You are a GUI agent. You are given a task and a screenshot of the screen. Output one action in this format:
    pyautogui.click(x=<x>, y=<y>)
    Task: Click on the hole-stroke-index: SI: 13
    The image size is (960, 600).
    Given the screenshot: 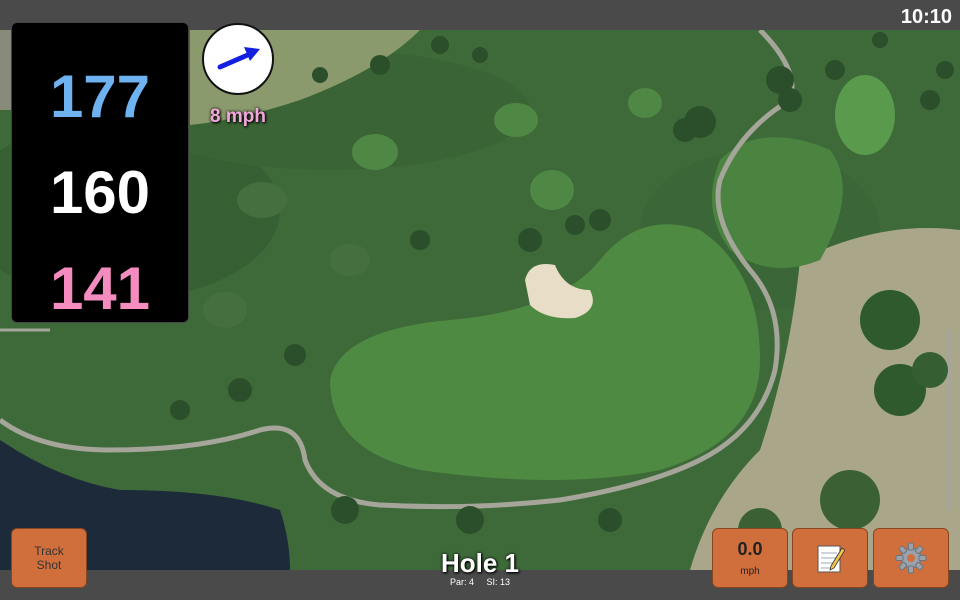 What is the action you would take?
    pyautogui.click(x=498, y=582)
    